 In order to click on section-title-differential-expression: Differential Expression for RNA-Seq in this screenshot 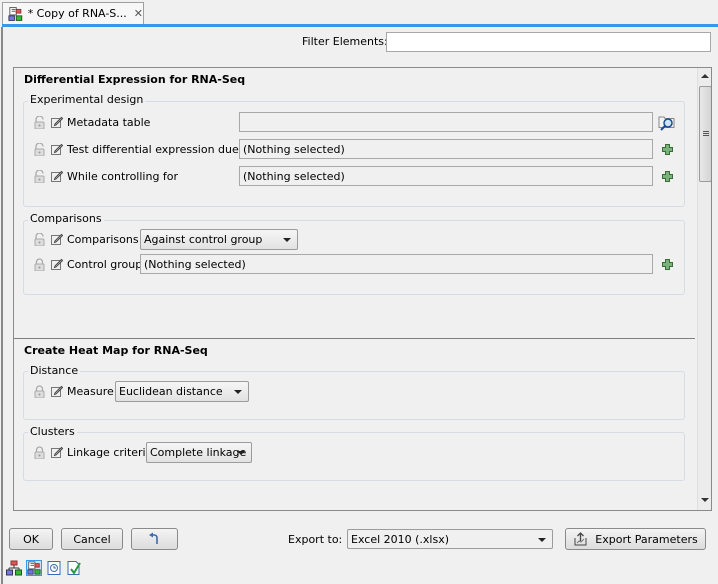, I will do `click(135, 79)`.